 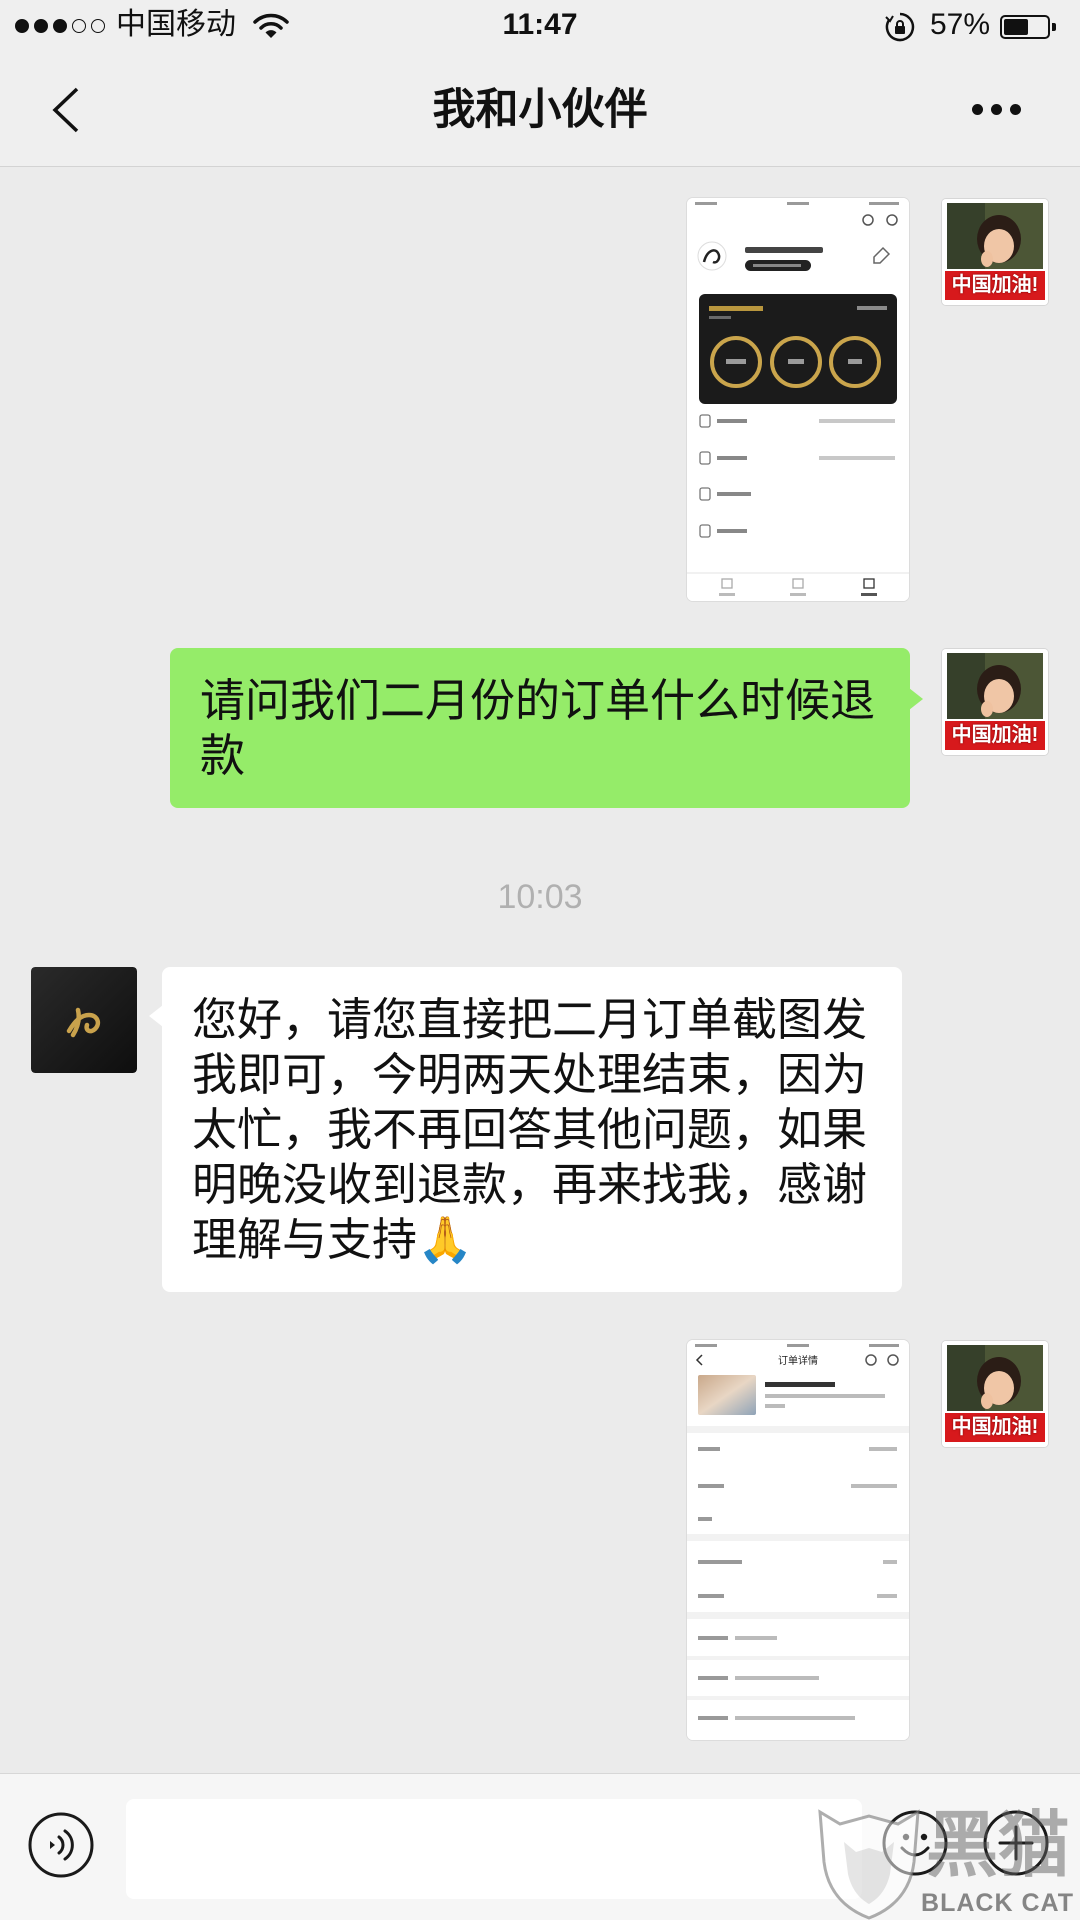 I want to click on sent-image-thumbnail: 订单详情, so click(x=798, y=1540).